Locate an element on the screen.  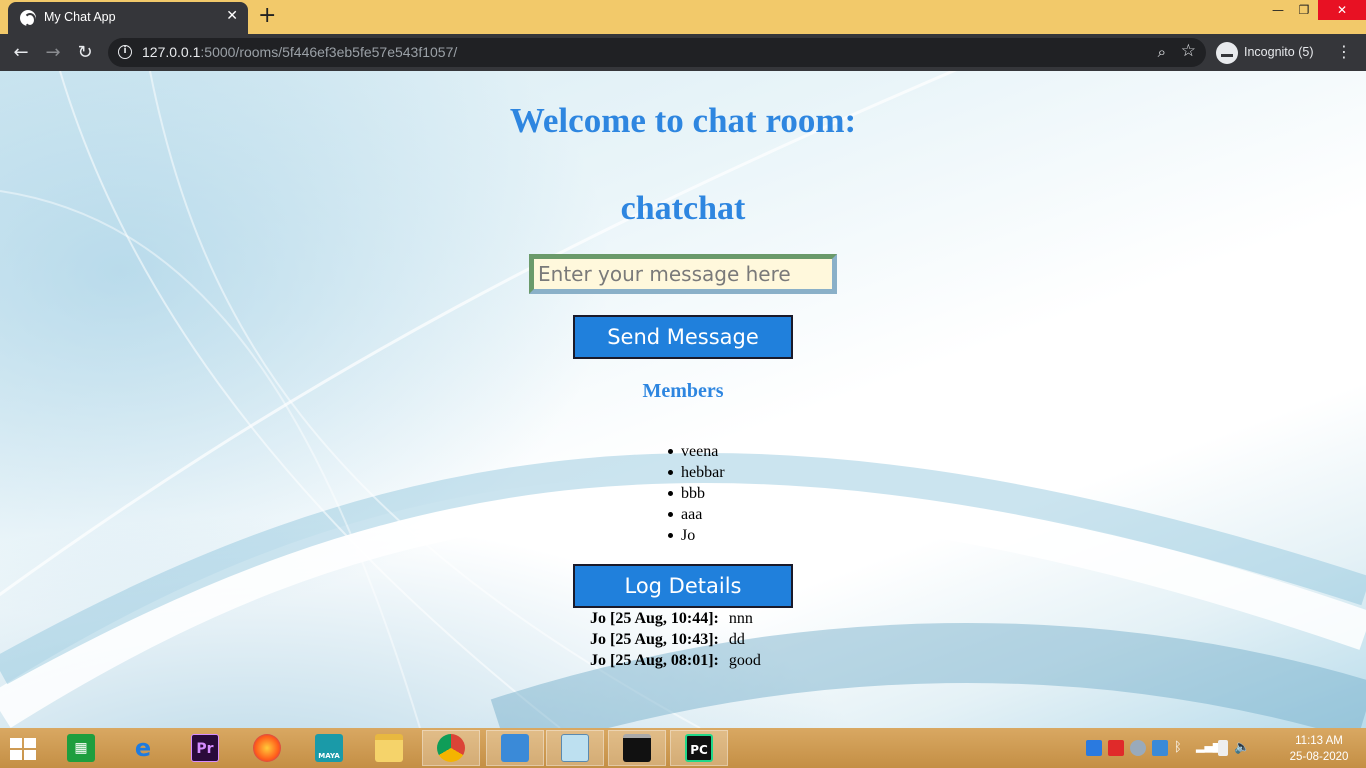
log-row: Jo [25 Aug, 10:43]: dd is located at coordinates (675, 639).